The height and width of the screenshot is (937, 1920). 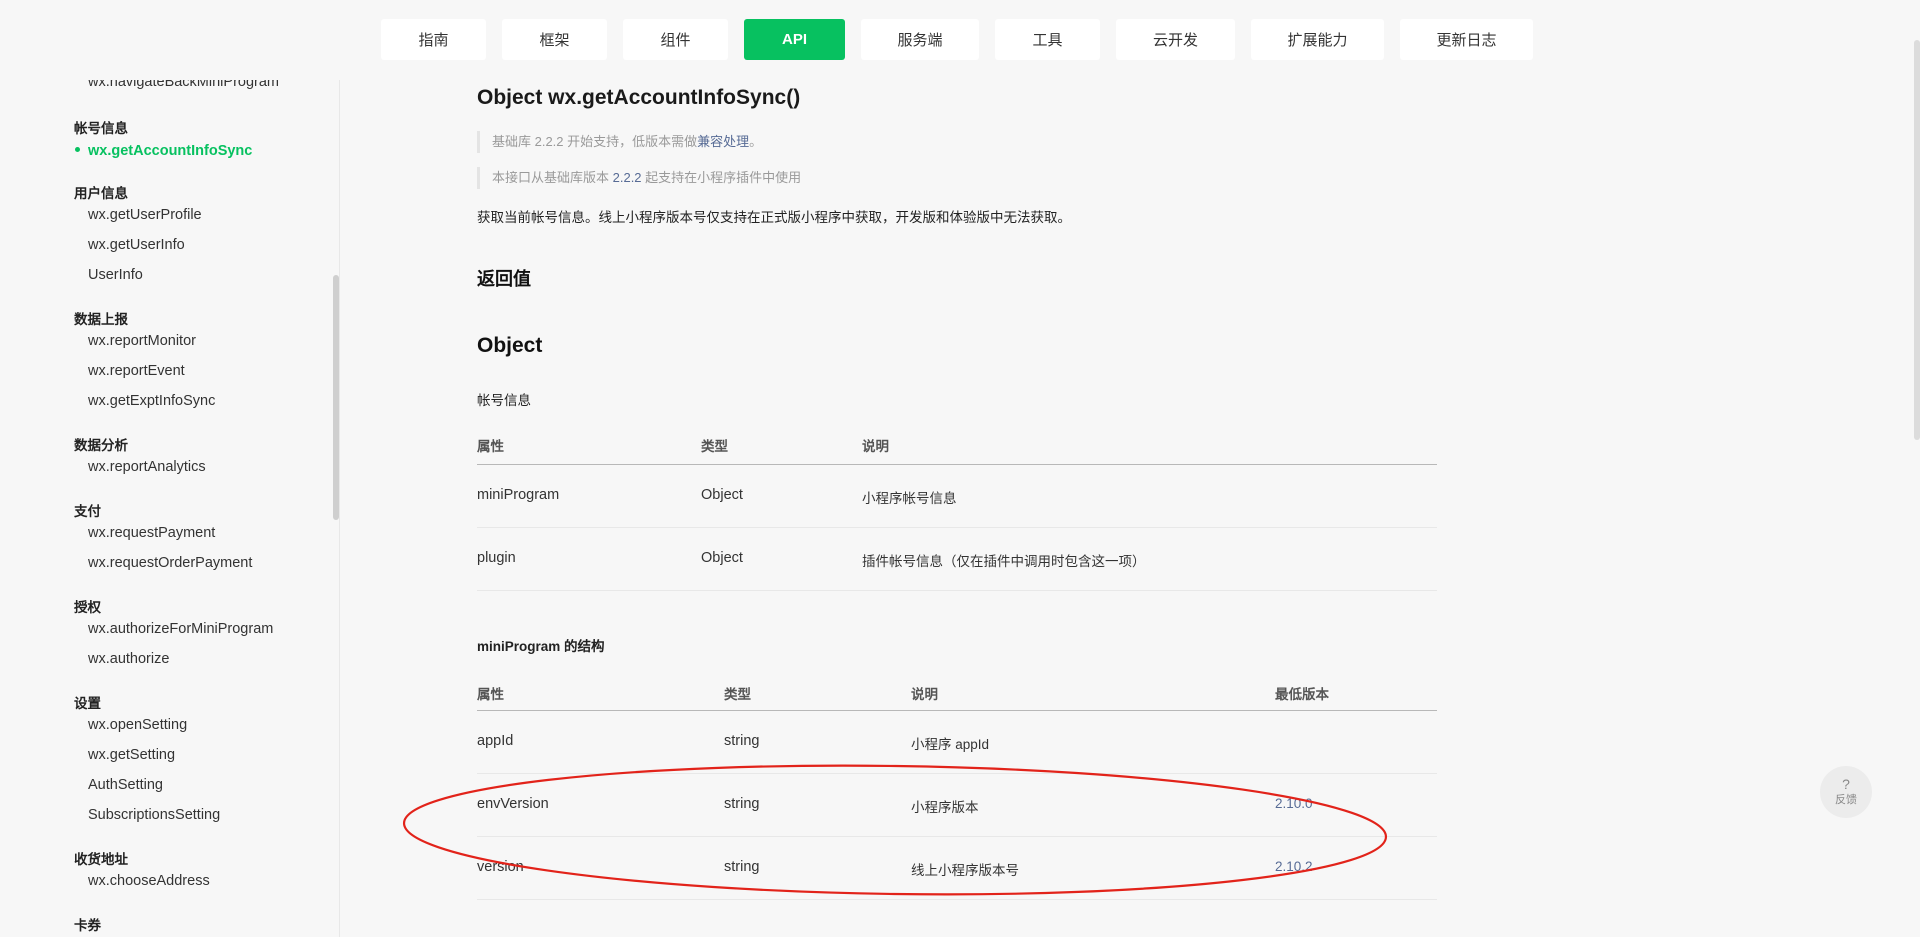 I want to click on sidebar-category-payment: 支付, so click(x=87, y=511).